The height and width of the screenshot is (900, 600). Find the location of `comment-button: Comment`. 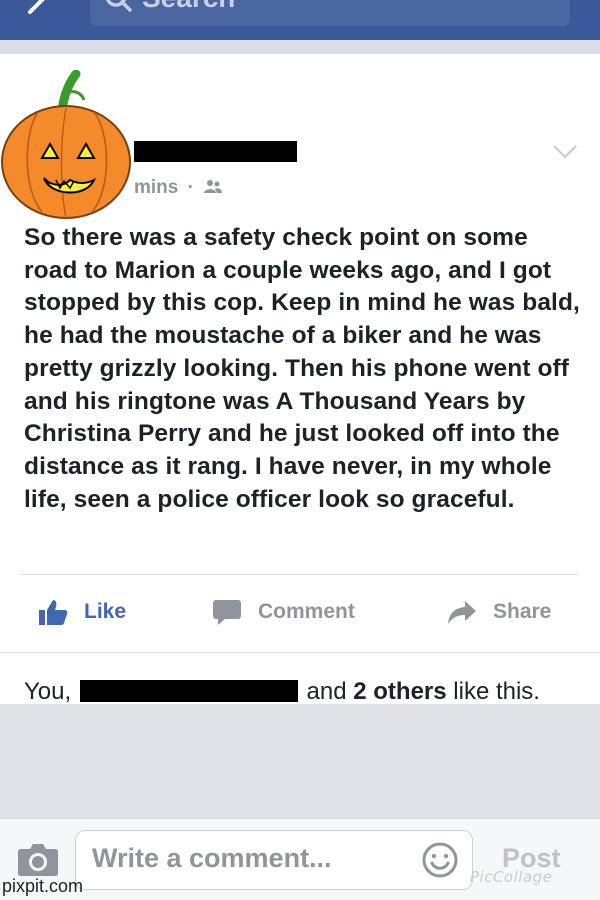

comment-button: Comment is located at coordinates (283, 612).